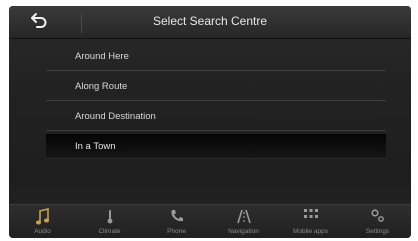 Image resolution: width=418 pixels, height=241 pixels. What do you see at coordinates (216, 56) in the screenshot?
I see `option-around-here: Around Here` at bounding box center [216, 56].